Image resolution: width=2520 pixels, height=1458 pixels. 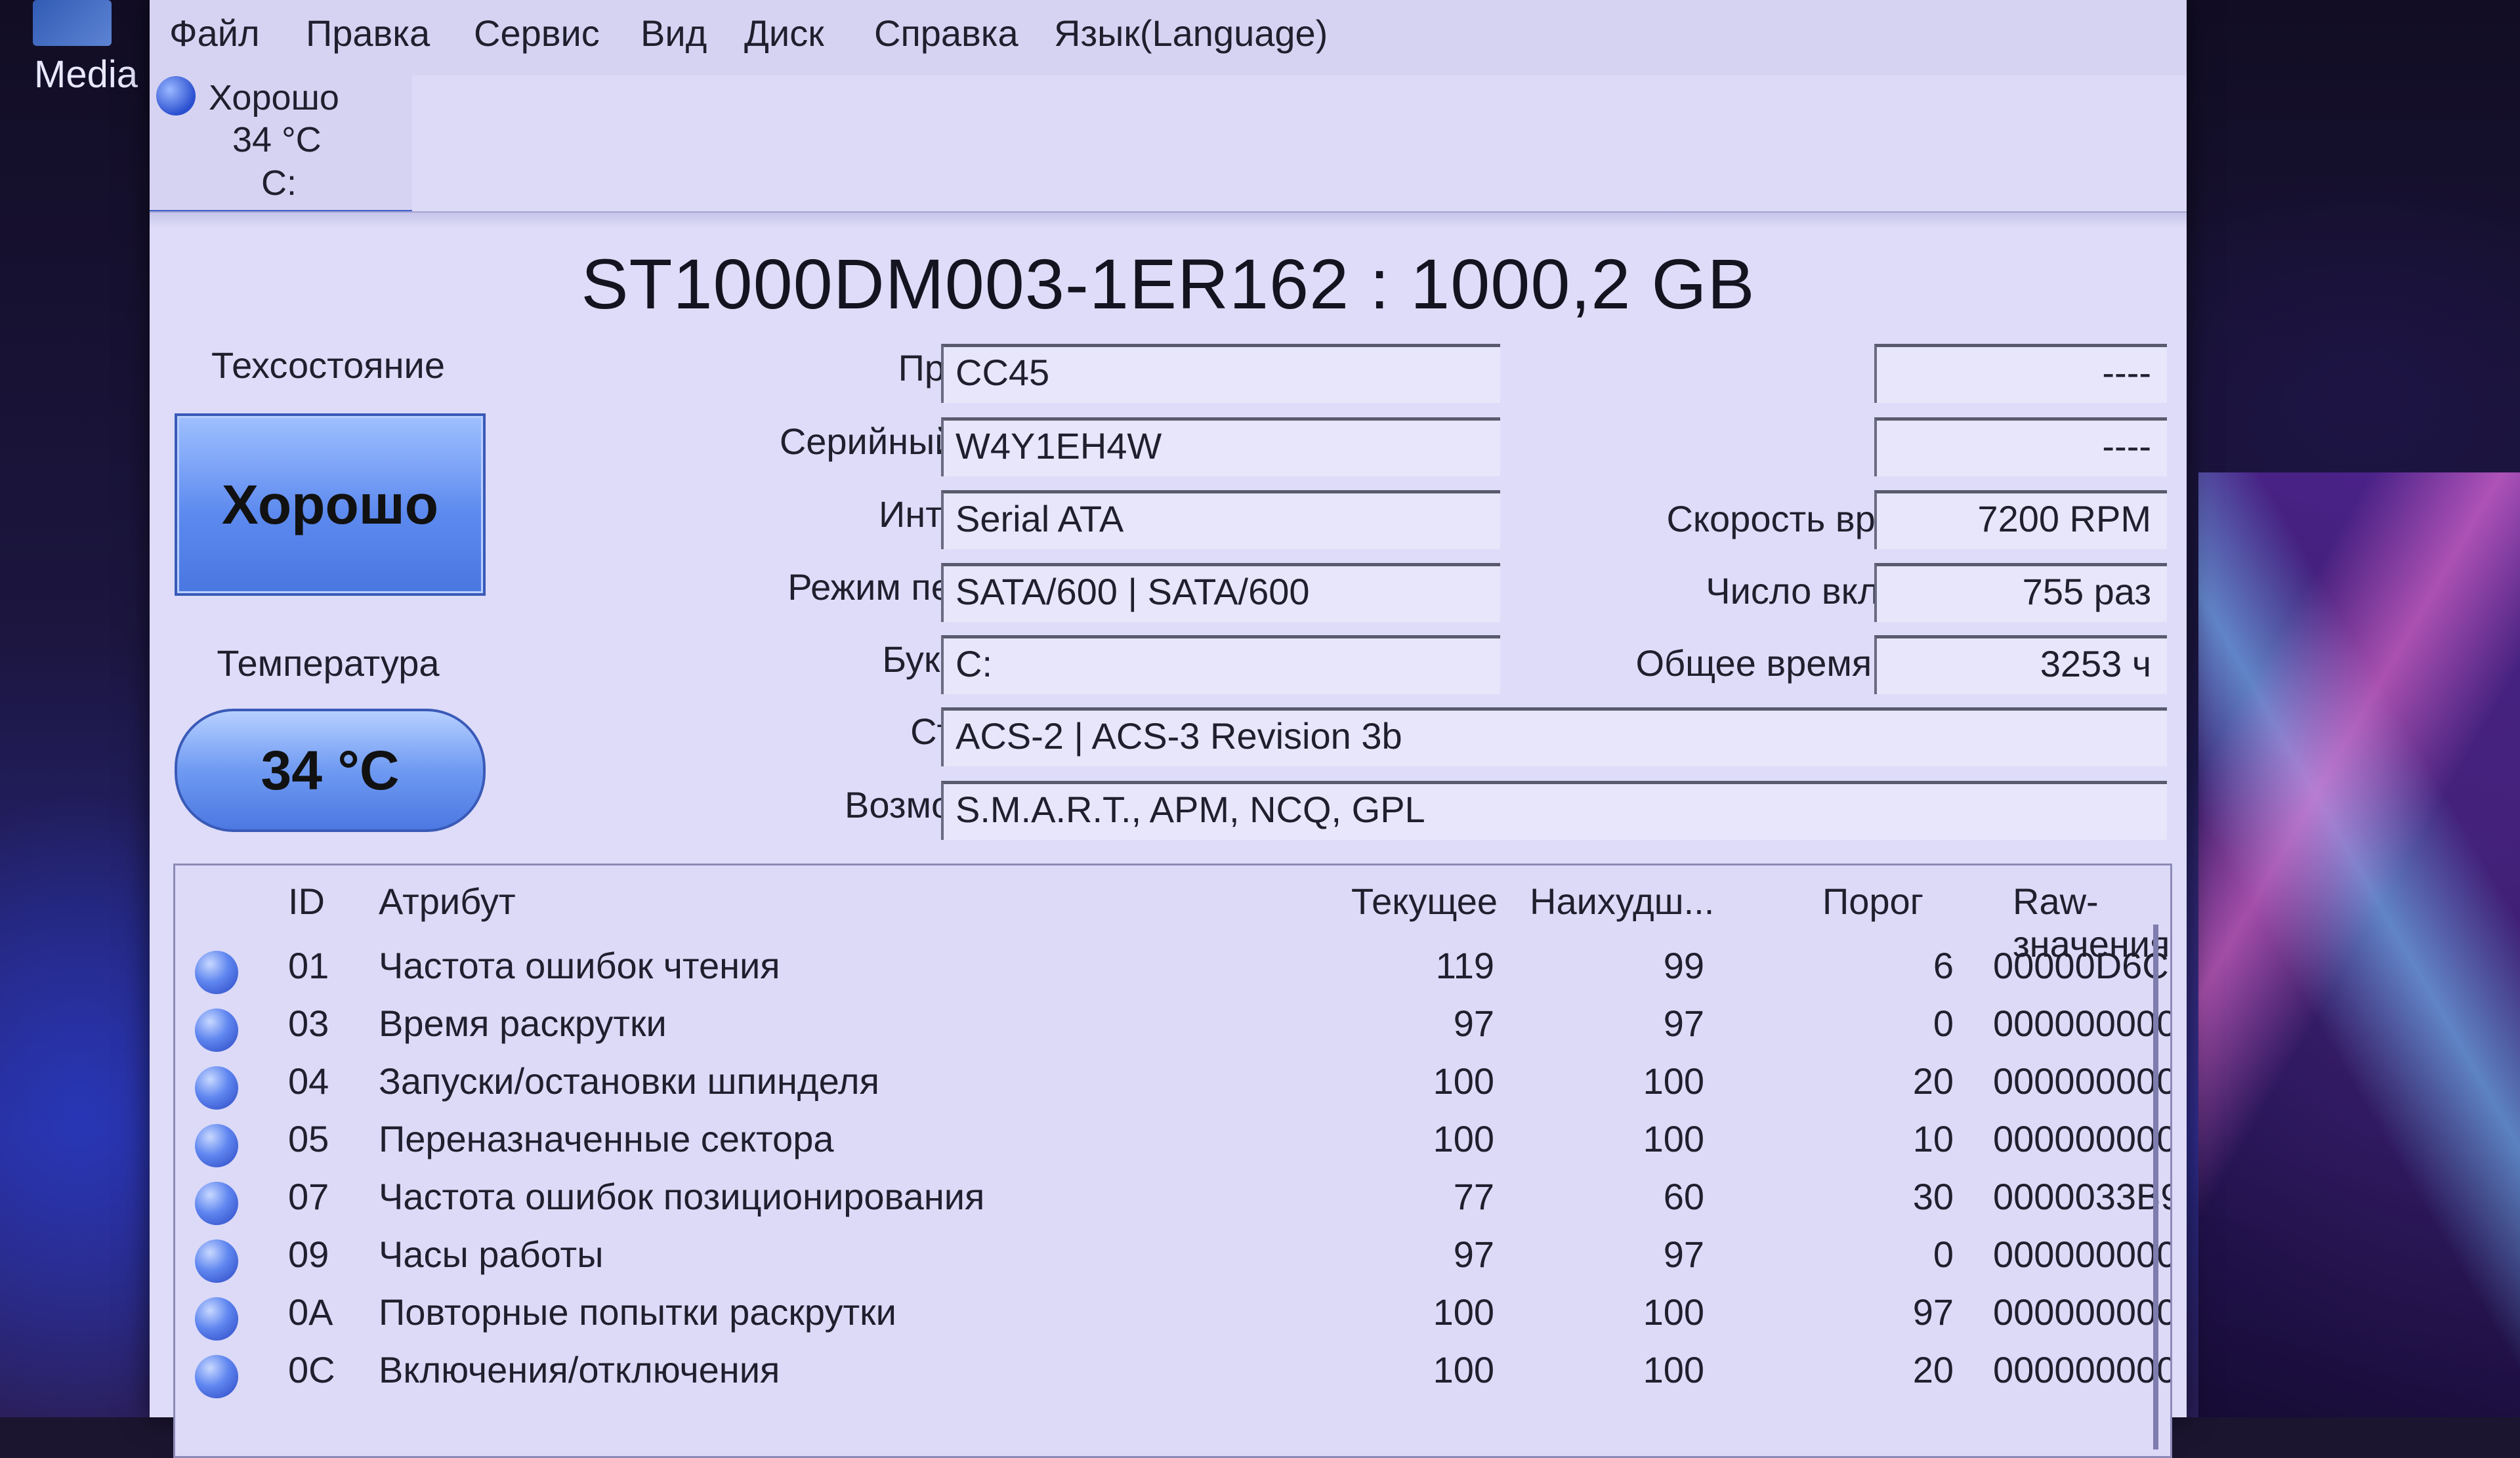 I want to click on row-threshold: 6, so click(x=1943, y=965).